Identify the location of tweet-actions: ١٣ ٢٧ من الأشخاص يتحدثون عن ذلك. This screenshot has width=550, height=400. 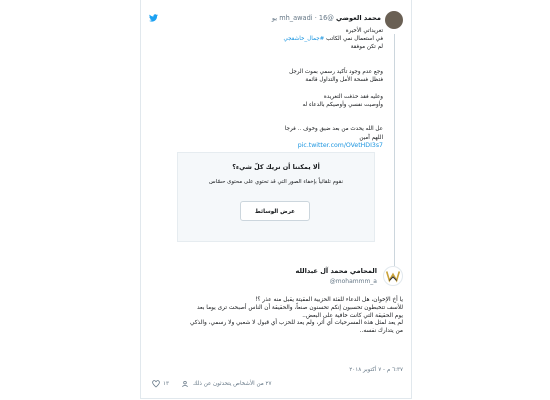
(277, 386).